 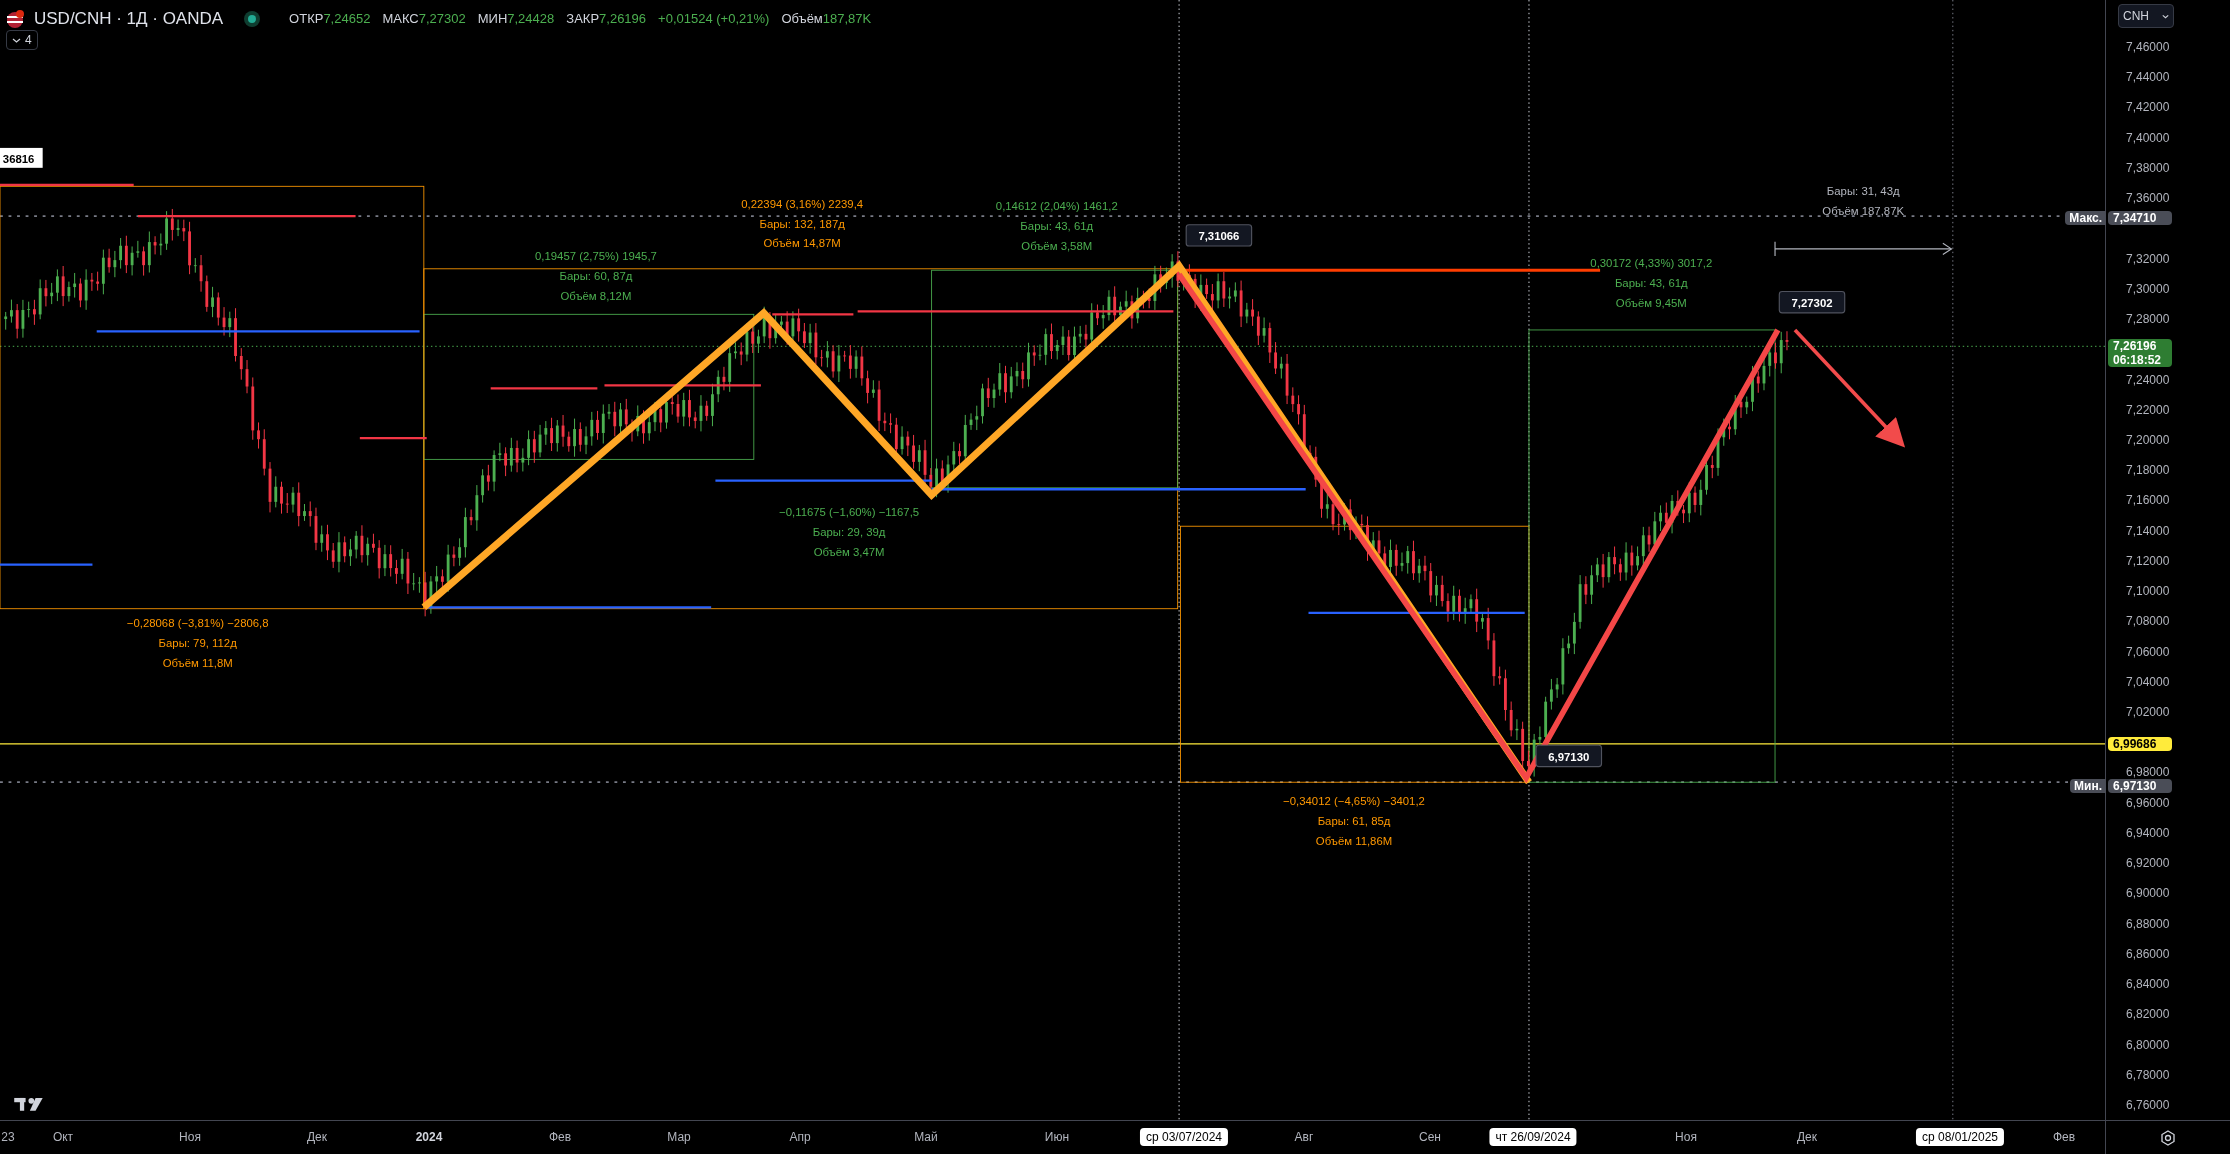 I want to click on price-label: 6,82000, so click(x=2148, y=1014).